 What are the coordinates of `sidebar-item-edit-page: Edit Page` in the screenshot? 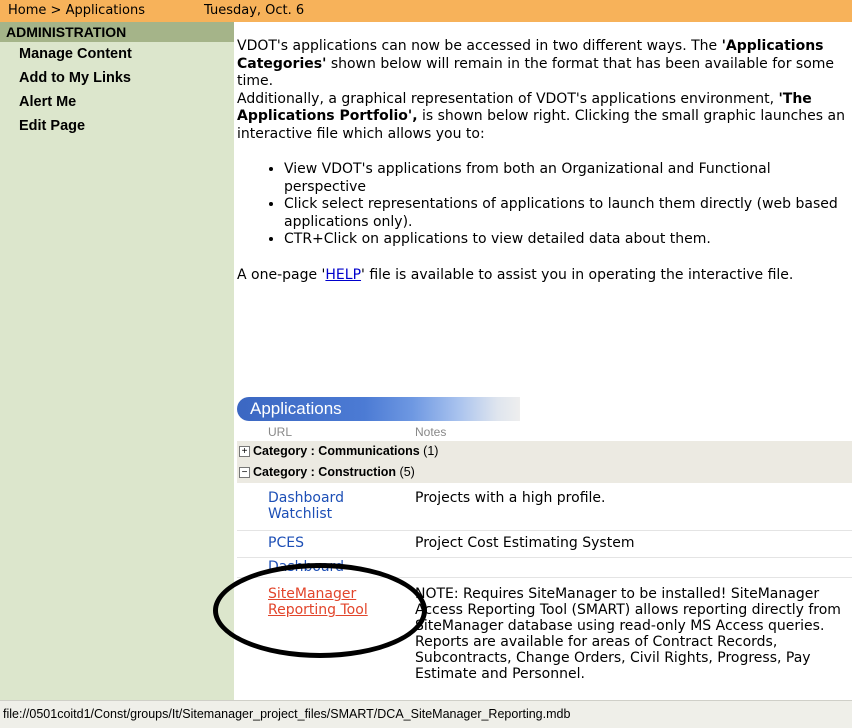 It's located at (117, 126).